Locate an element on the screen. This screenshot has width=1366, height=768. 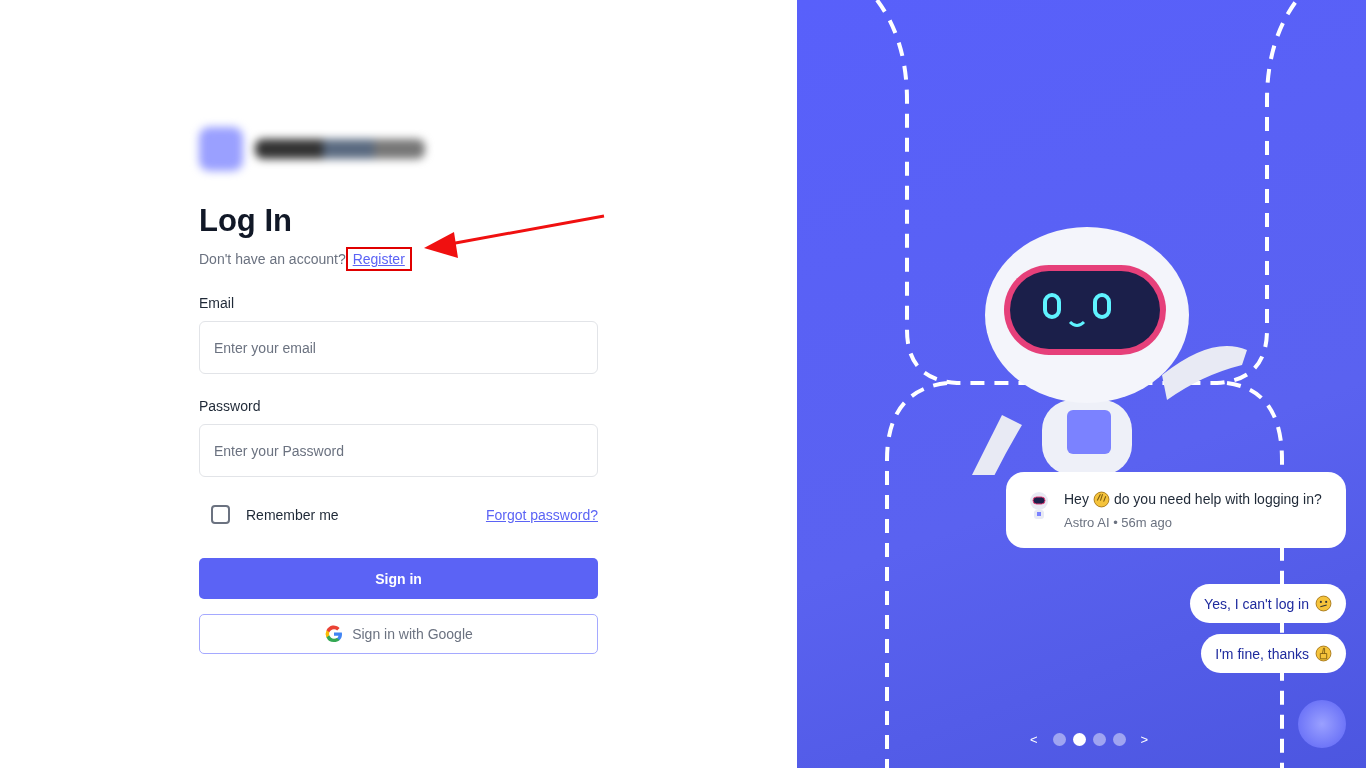
chat-launcher-button is located at coordinates (1322, 724).